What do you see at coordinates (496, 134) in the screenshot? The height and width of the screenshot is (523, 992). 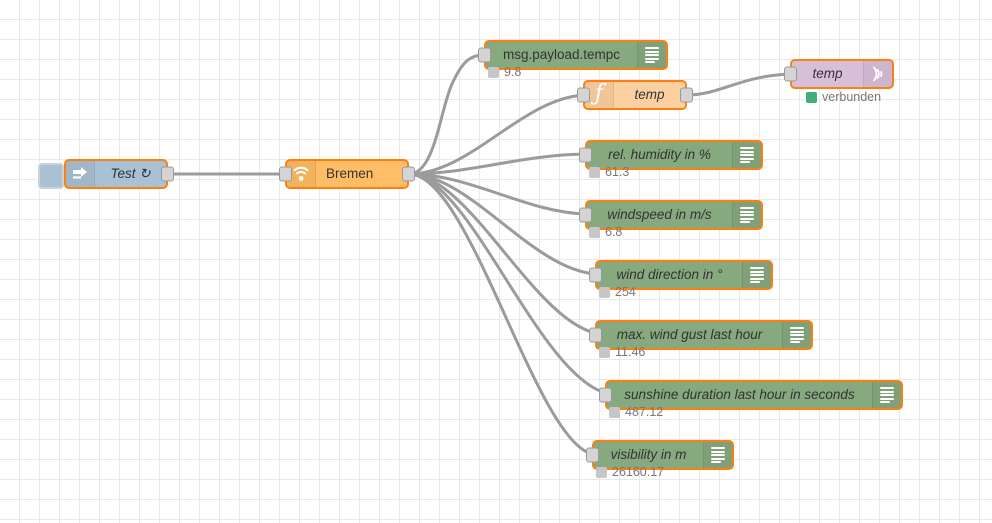 I see `wire-bremen-to-function` at bounding box center [496, 134].